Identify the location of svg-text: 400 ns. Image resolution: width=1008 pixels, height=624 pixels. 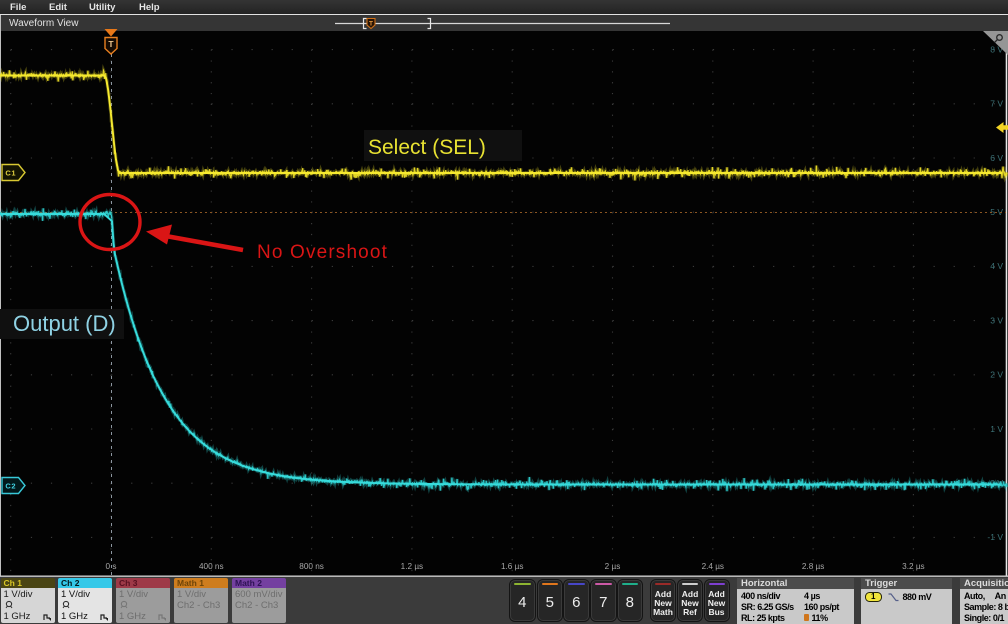
(211, 566).